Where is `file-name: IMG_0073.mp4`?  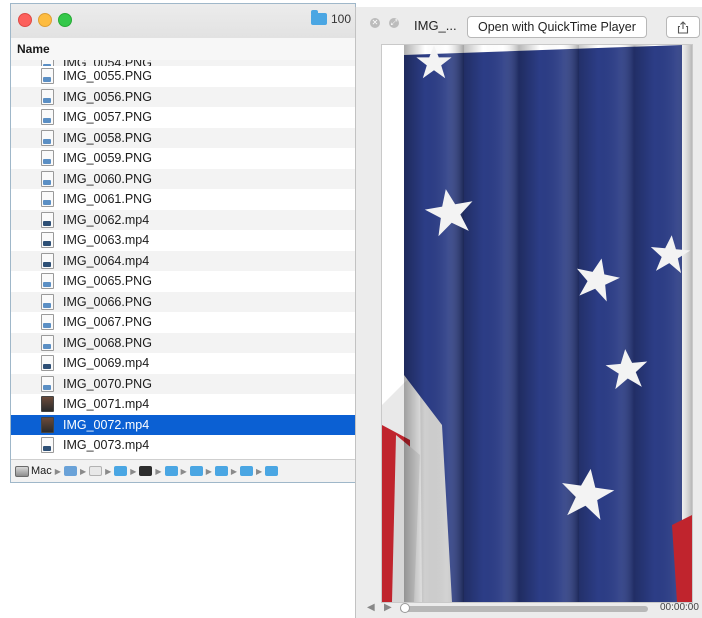 file-name: IMG_0073.mp4 is located at coordinates (106, 445).